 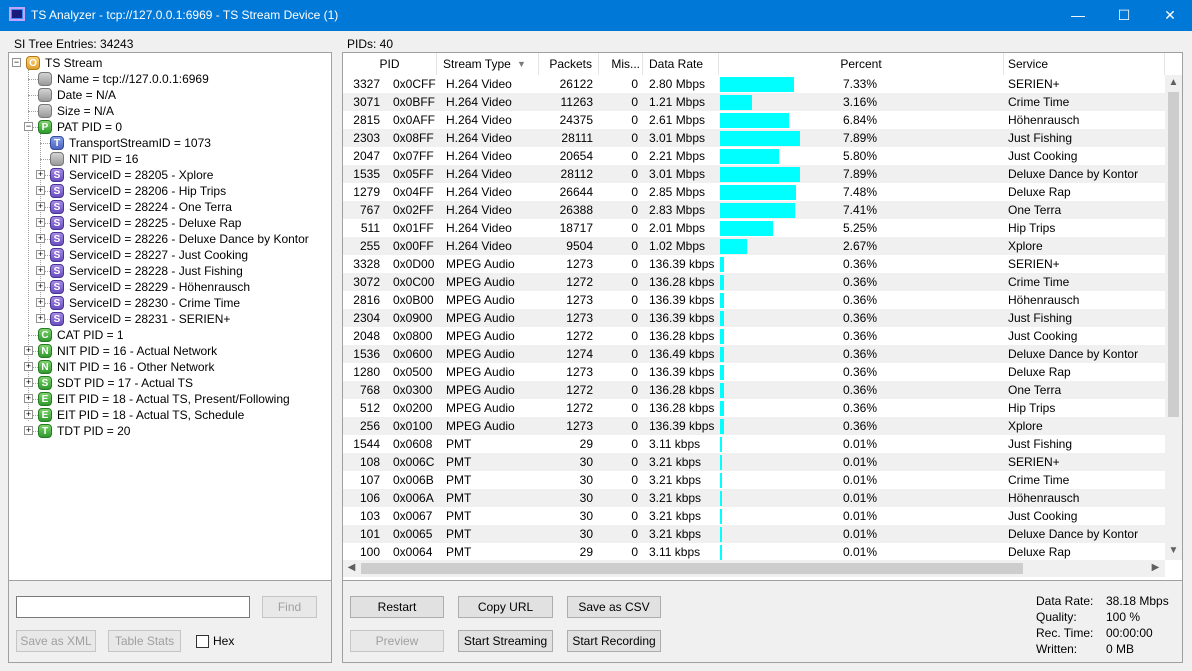 What do you see at coordinates (170, 111) in the screenshot?
I see `tree-node: Size = N/A` at bounding box center [170, 111].